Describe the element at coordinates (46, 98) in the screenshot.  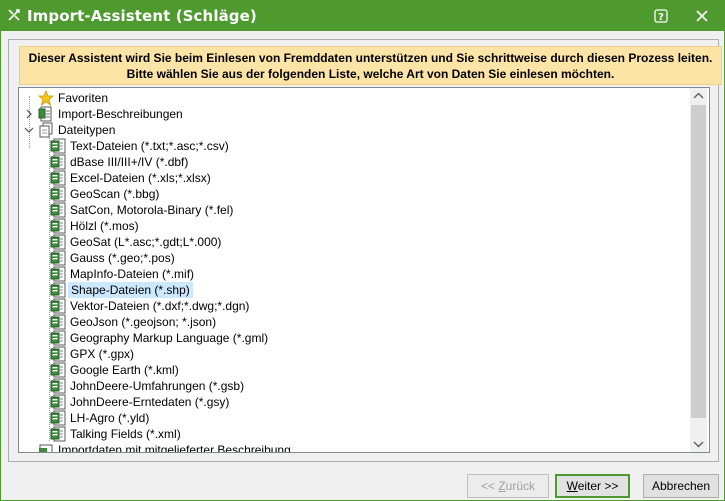
I see `star-icon` at that location.